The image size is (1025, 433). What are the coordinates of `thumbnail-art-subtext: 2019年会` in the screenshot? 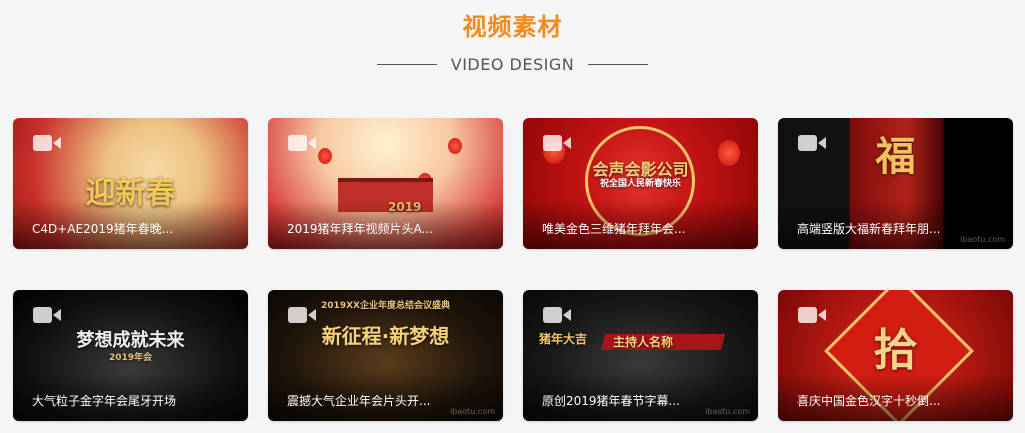 It's located at (130, 358).